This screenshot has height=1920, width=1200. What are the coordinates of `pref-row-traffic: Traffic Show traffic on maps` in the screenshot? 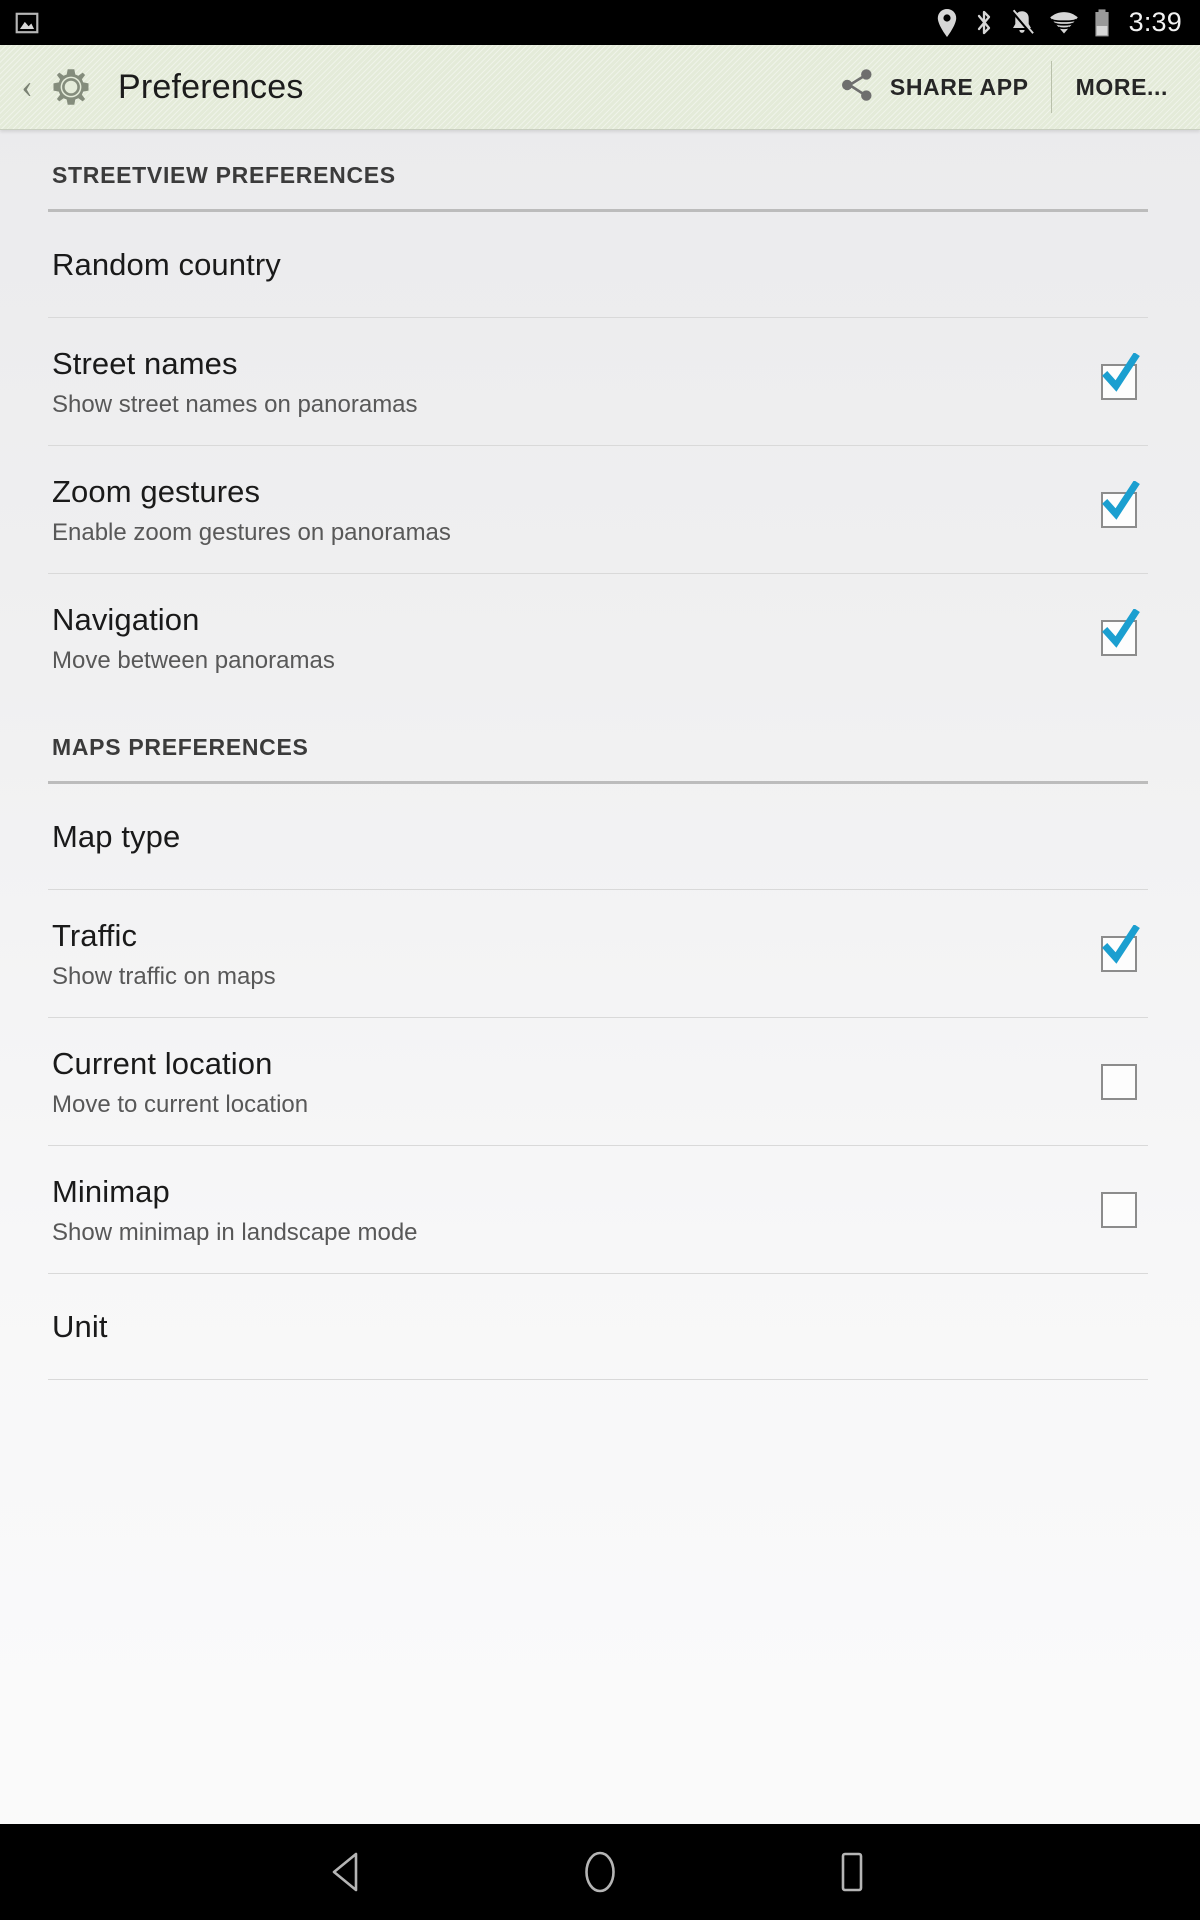 It's located at (600, 954).